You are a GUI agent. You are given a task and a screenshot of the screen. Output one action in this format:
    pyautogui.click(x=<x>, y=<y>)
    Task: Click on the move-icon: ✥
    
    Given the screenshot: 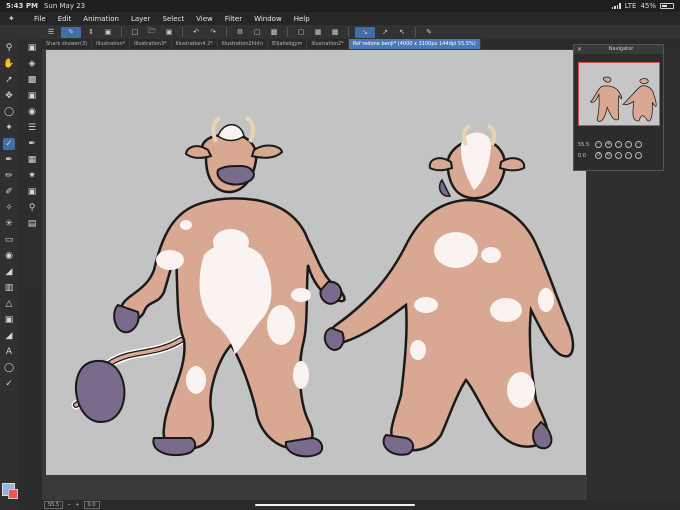 What is the action you would take?
    pyautogui.click(x=9, y=96)
    